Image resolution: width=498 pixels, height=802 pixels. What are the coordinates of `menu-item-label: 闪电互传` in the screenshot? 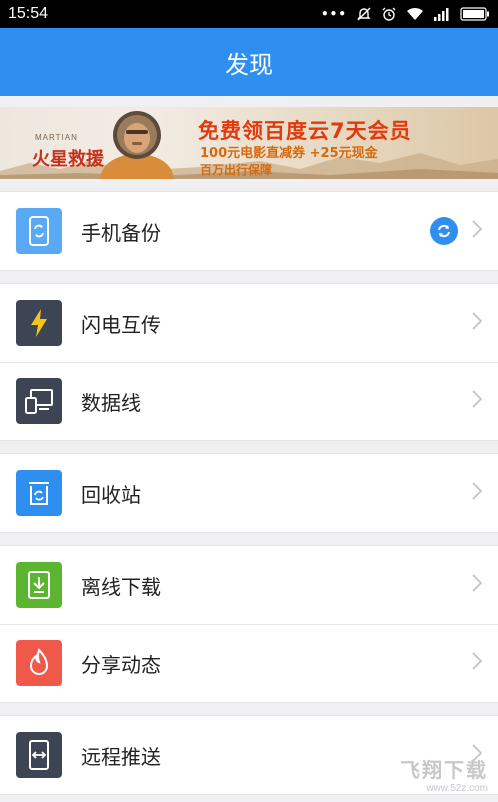 It's located at (121, 324).